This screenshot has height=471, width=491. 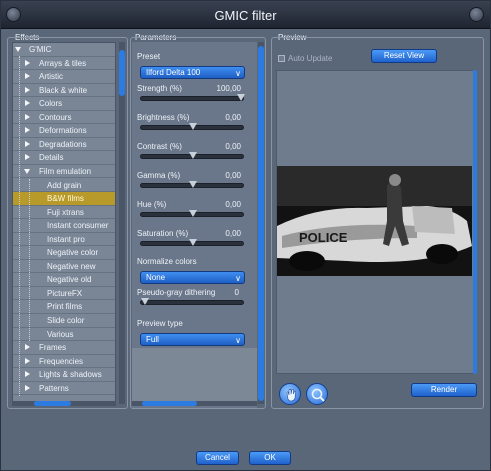 I want to click on tree-item: Lights & shadows, so click(x=64, y=375).